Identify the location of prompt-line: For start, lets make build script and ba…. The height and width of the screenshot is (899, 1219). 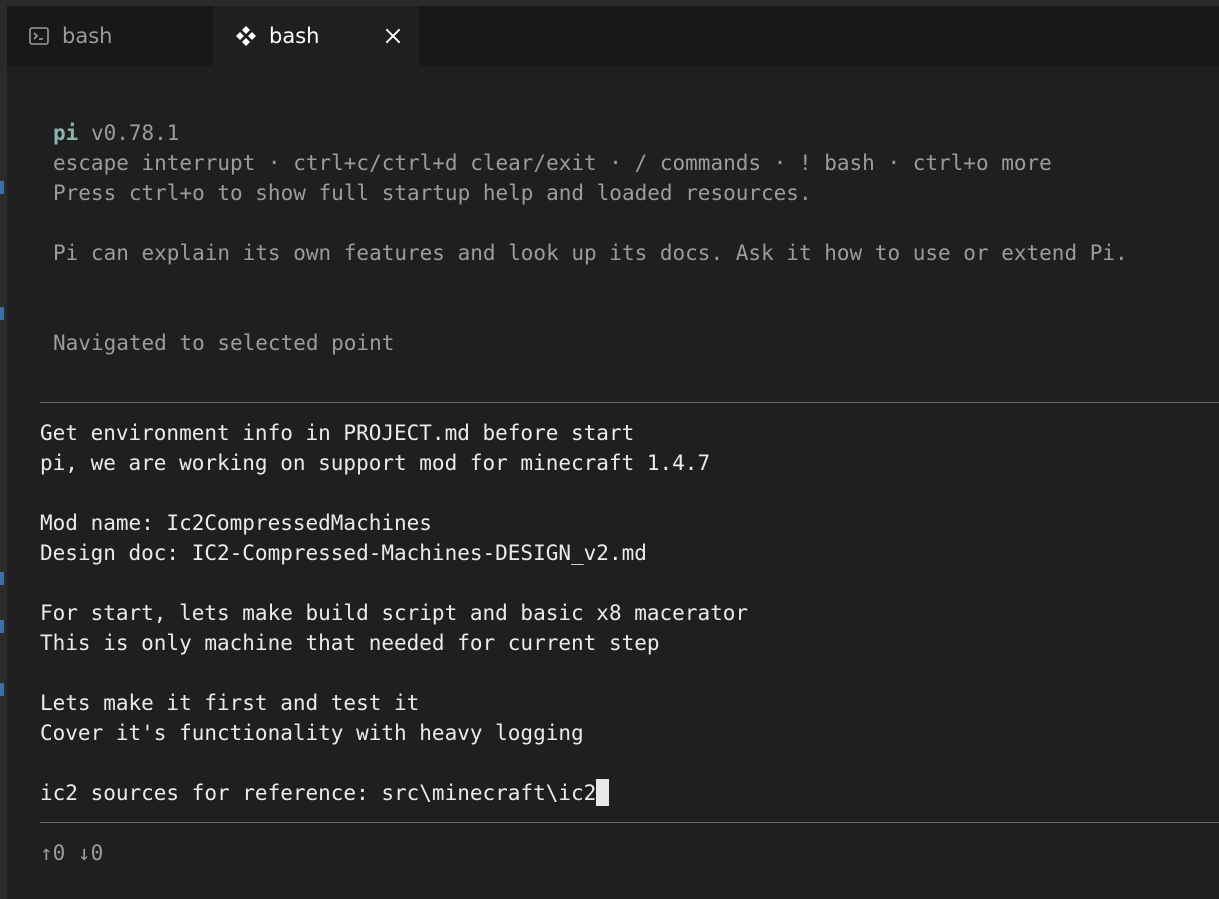
(394, 613).